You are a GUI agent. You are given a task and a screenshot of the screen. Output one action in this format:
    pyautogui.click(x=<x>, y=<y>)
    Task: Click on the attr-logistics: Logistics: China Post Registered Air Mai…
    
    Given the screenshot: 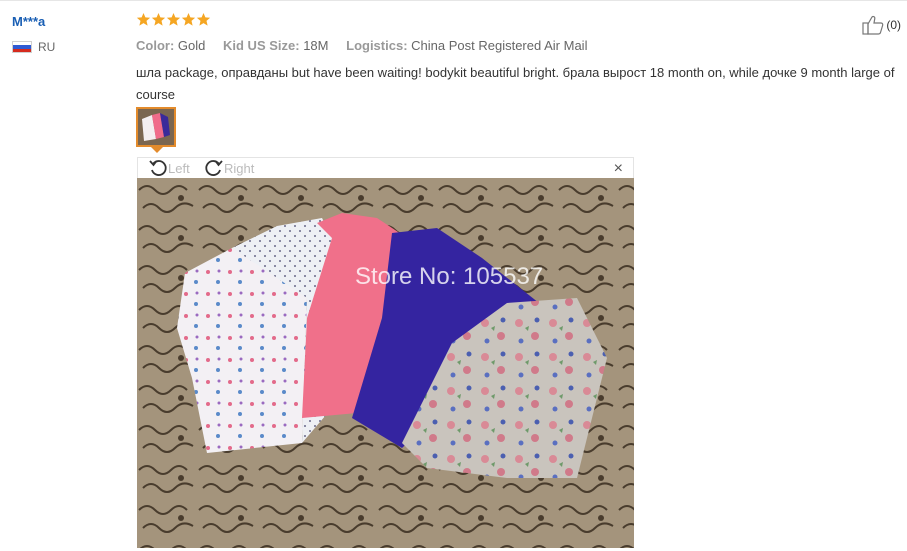 What is the action you would take?
    pyautogui.click(x=467, y=45)
    